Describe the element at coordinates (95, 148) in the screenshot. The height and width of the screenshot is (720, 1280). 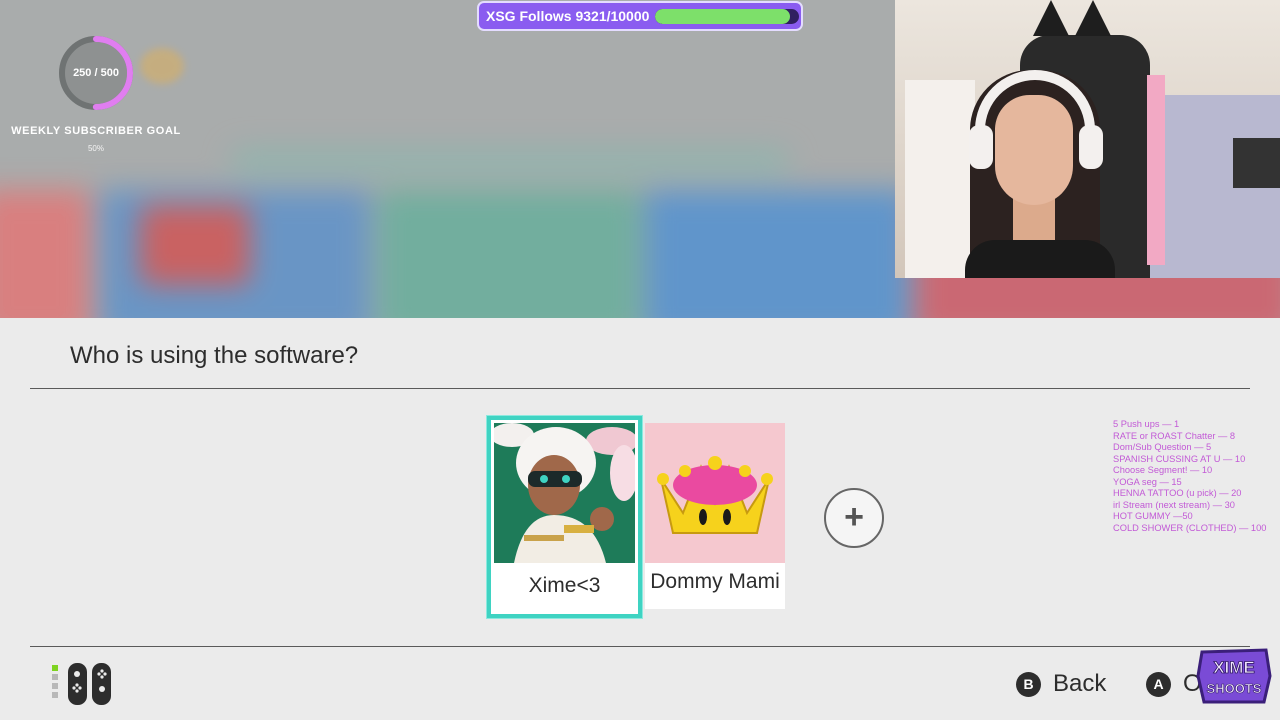
I see `subscriber-goal-percent: 50%` at that location.